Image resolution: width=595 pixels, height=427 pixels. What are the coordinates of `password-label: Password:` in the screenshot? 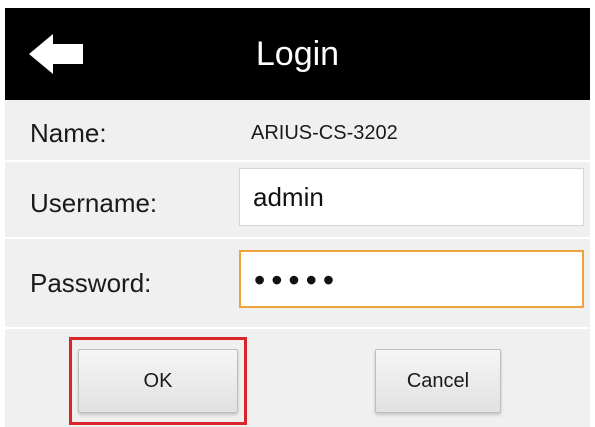 It's located at (91, 283).